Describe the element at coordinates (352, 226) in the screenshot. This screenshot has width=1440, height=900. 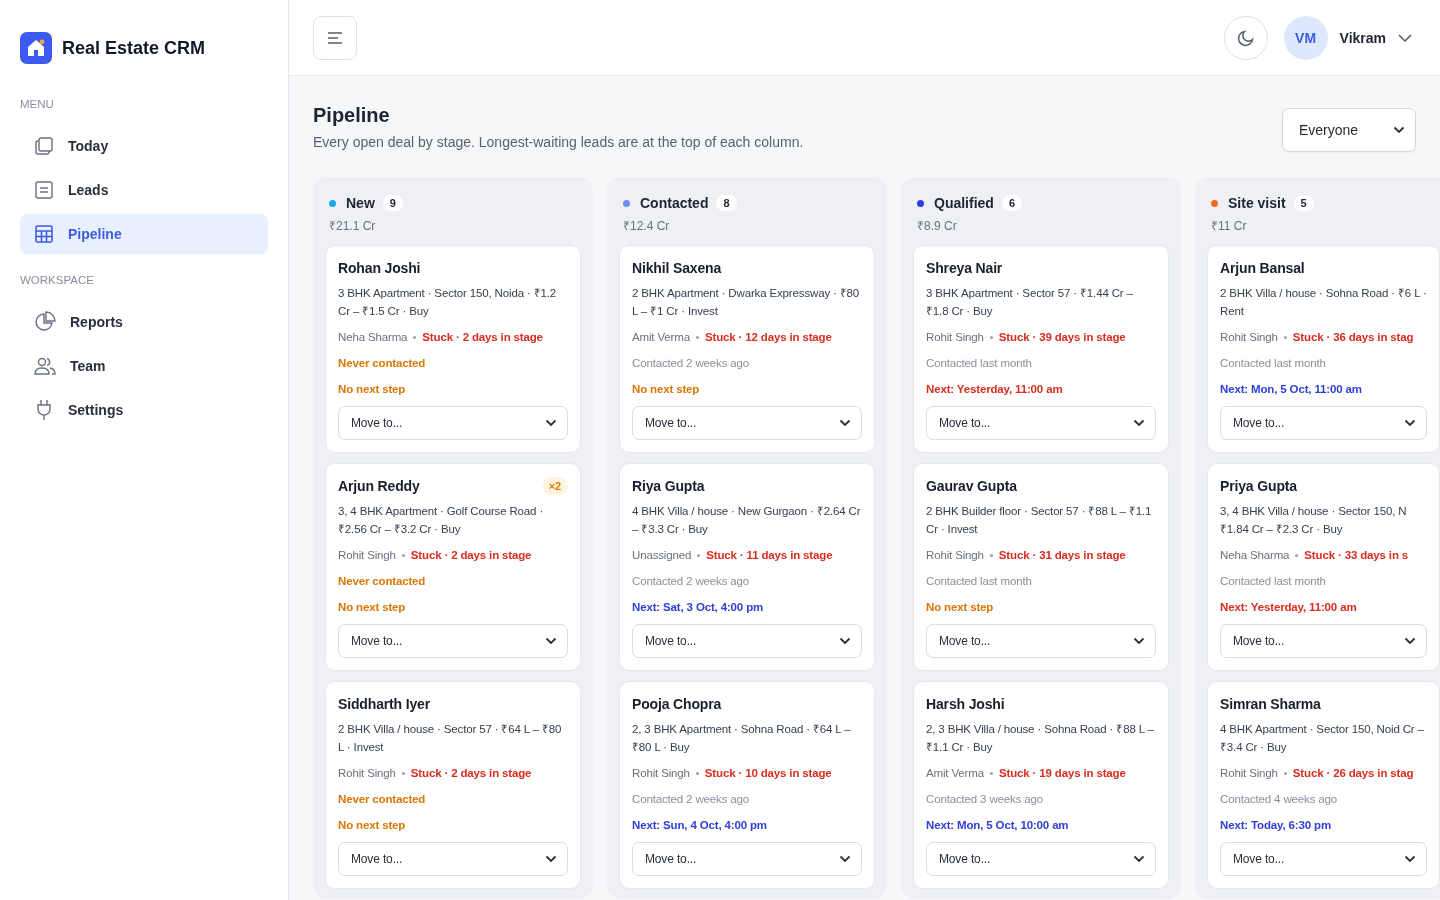
I see `stage-total: ₹21.1 Cr` at that location.